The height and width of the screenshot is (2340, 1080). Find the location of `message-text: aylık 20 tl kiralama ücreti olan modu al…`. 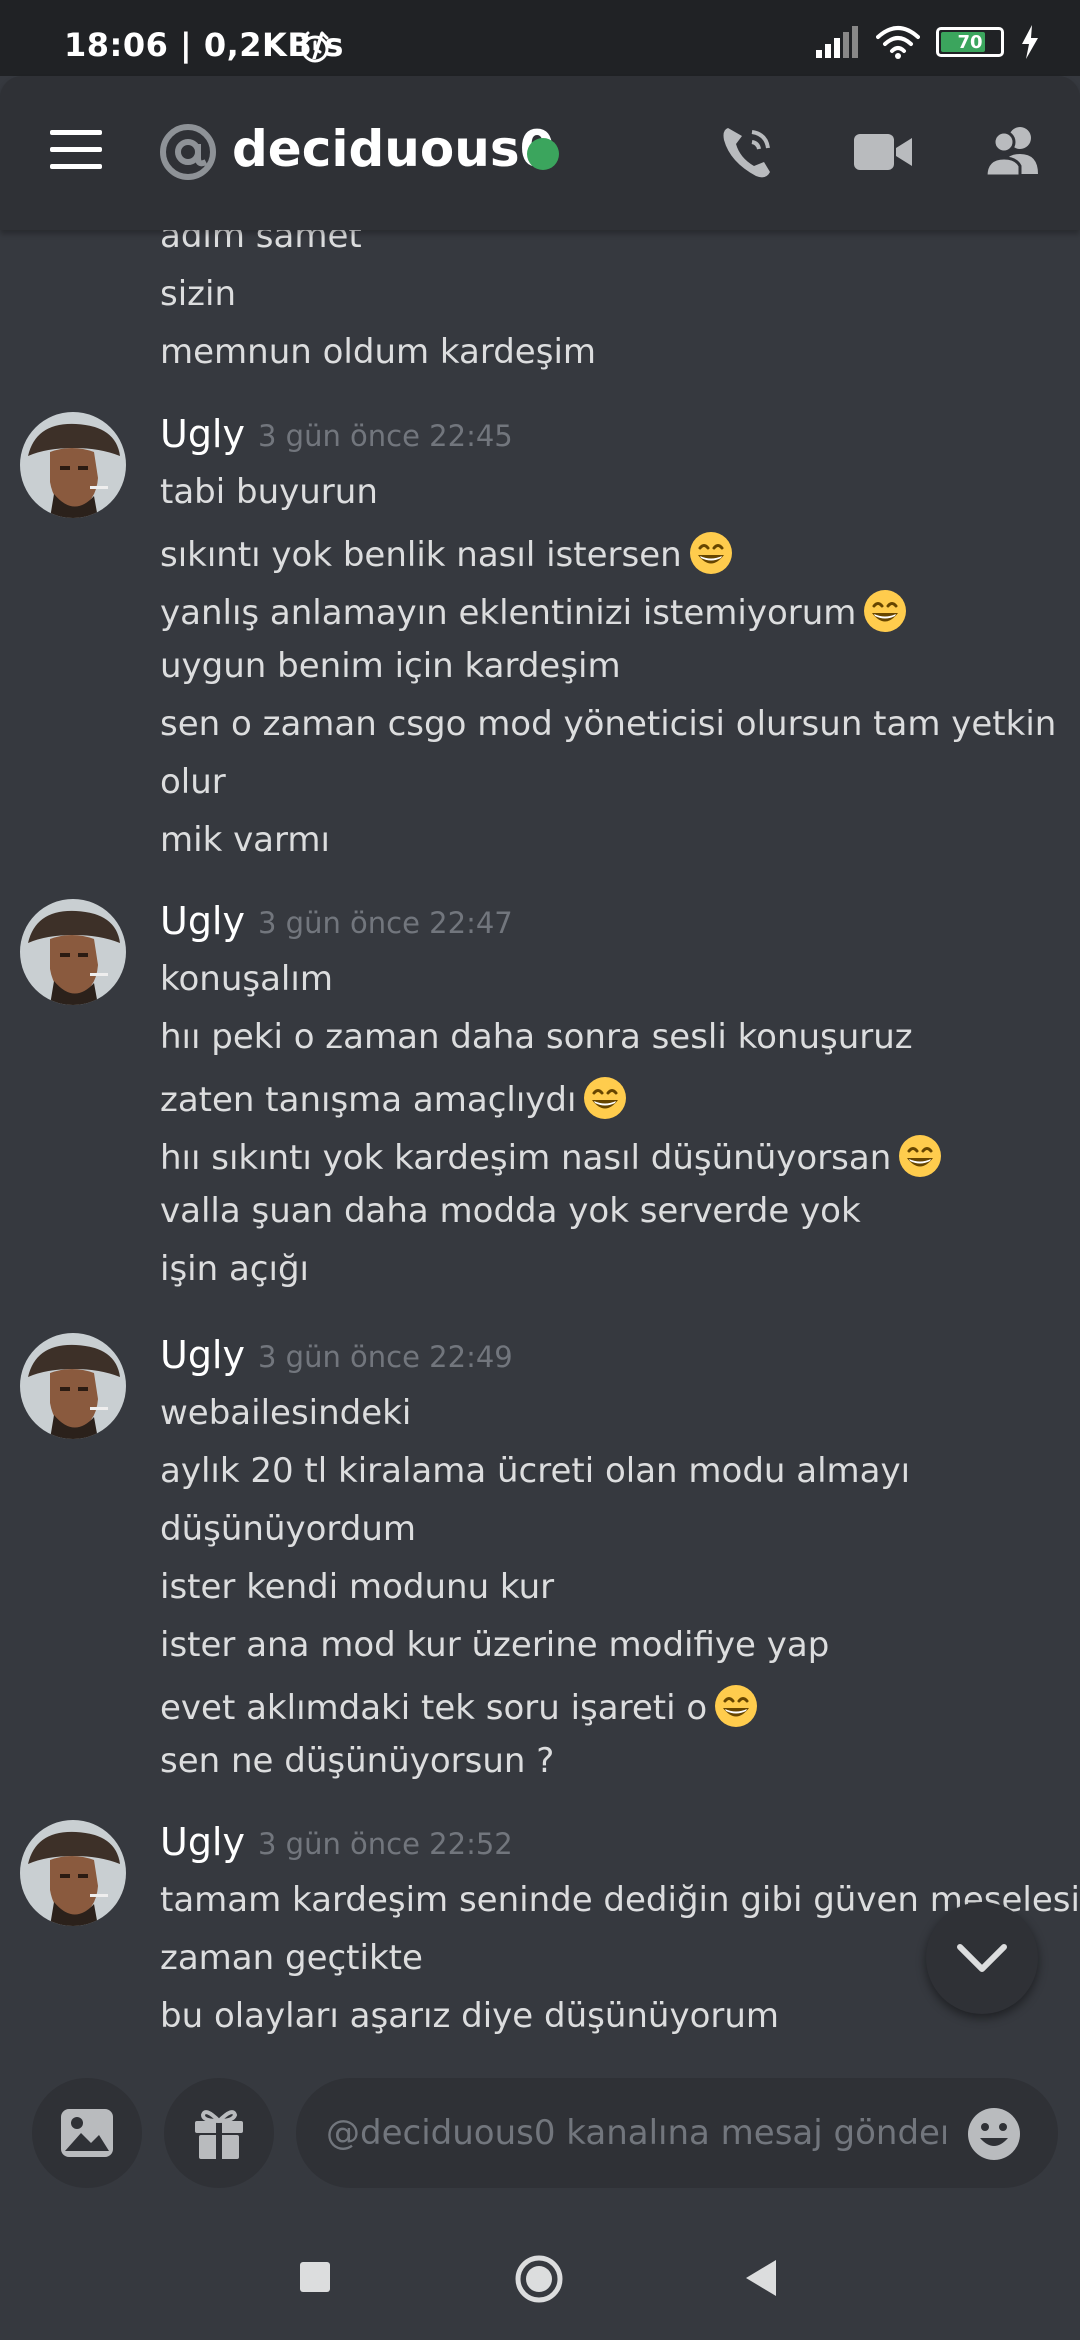

message-text: aylık 20 tl kiralama ücreti olan modu al… is located at coordinates (535, 1471).